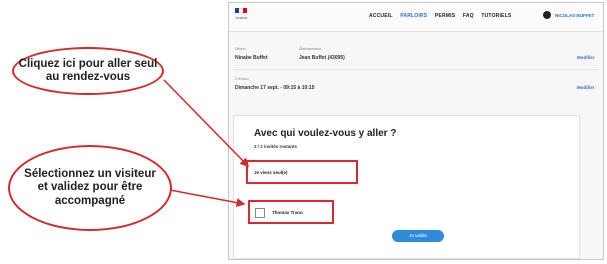 This screenshot has height=264, width=607. I want to click on slot-label: Créneau, so click(242, 79).